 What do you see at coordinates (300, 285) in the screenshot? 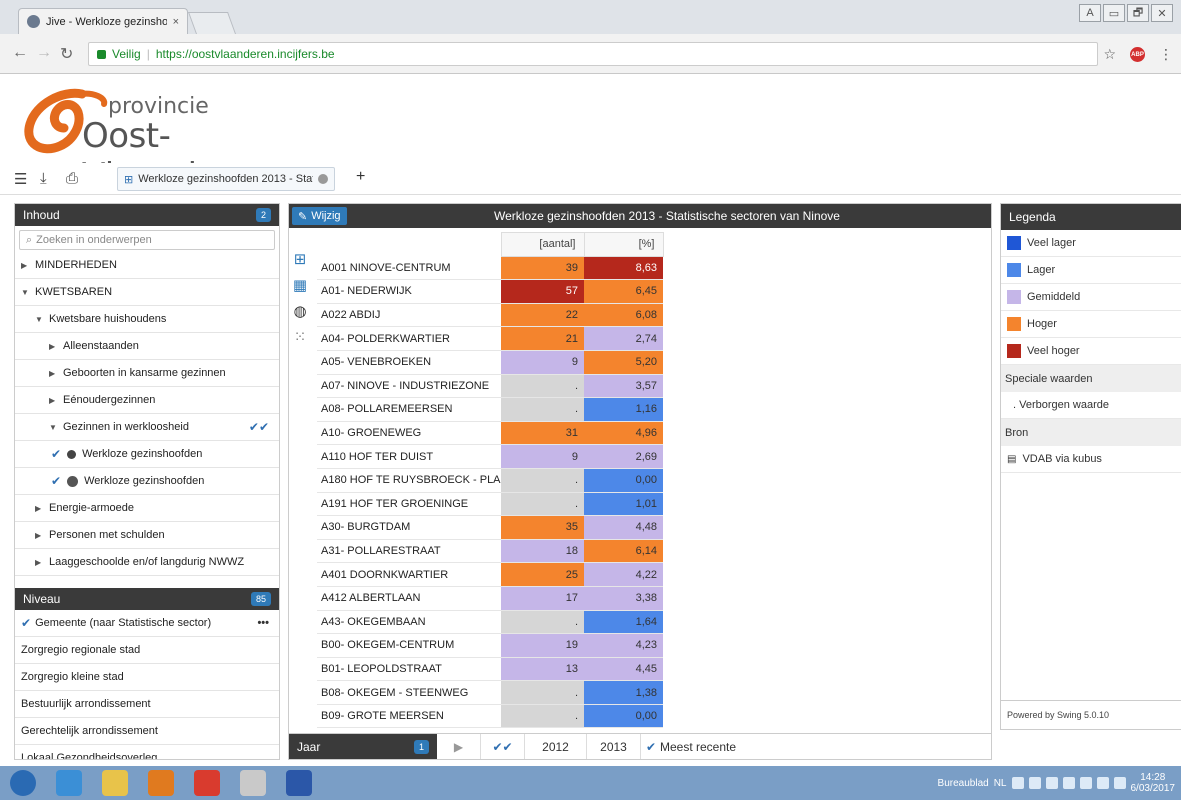
I see `chart-view-icon: ▦` at bounding box center [300, 285].